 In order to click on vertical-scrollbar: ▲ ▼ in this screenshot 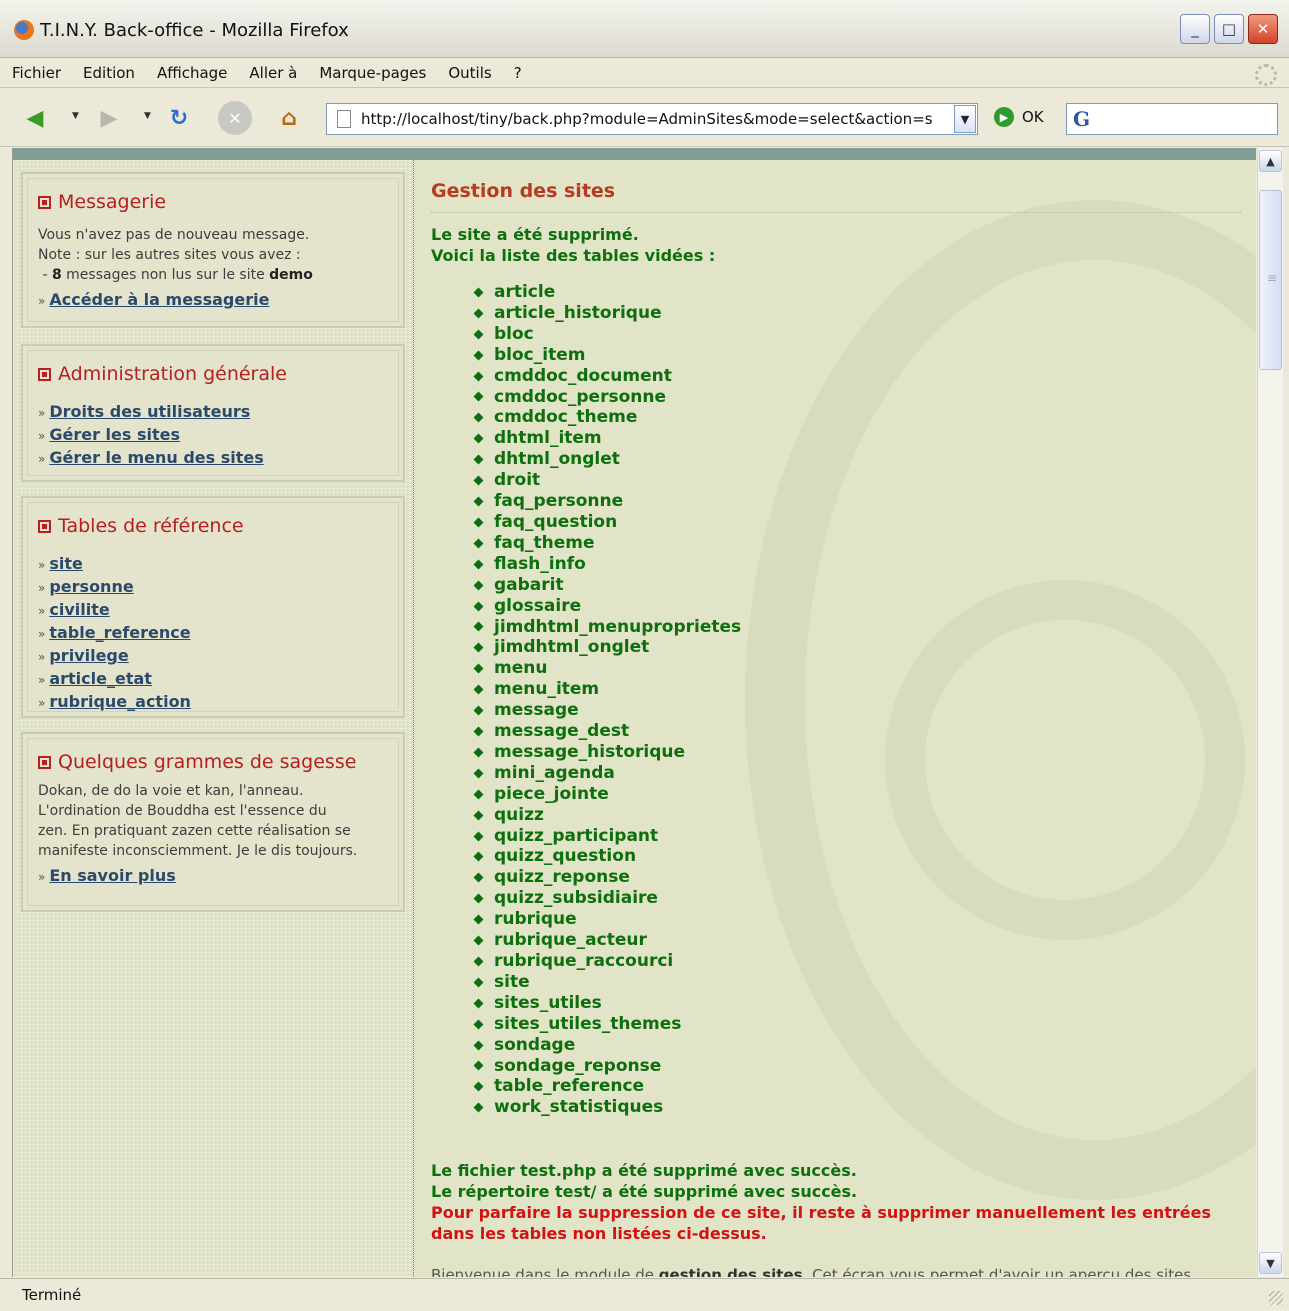, I will do `click(1270, 712)`.